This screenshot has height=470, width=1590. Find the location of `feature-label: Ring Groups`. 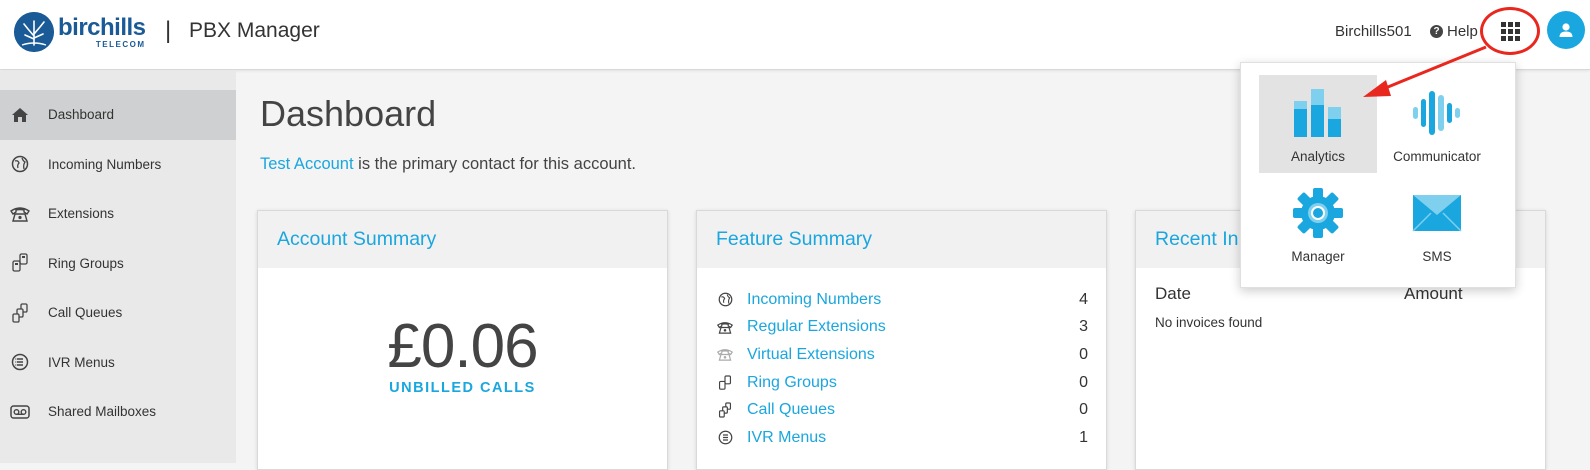

feature-label: Ring Groups is located at coordinates (913, 383).